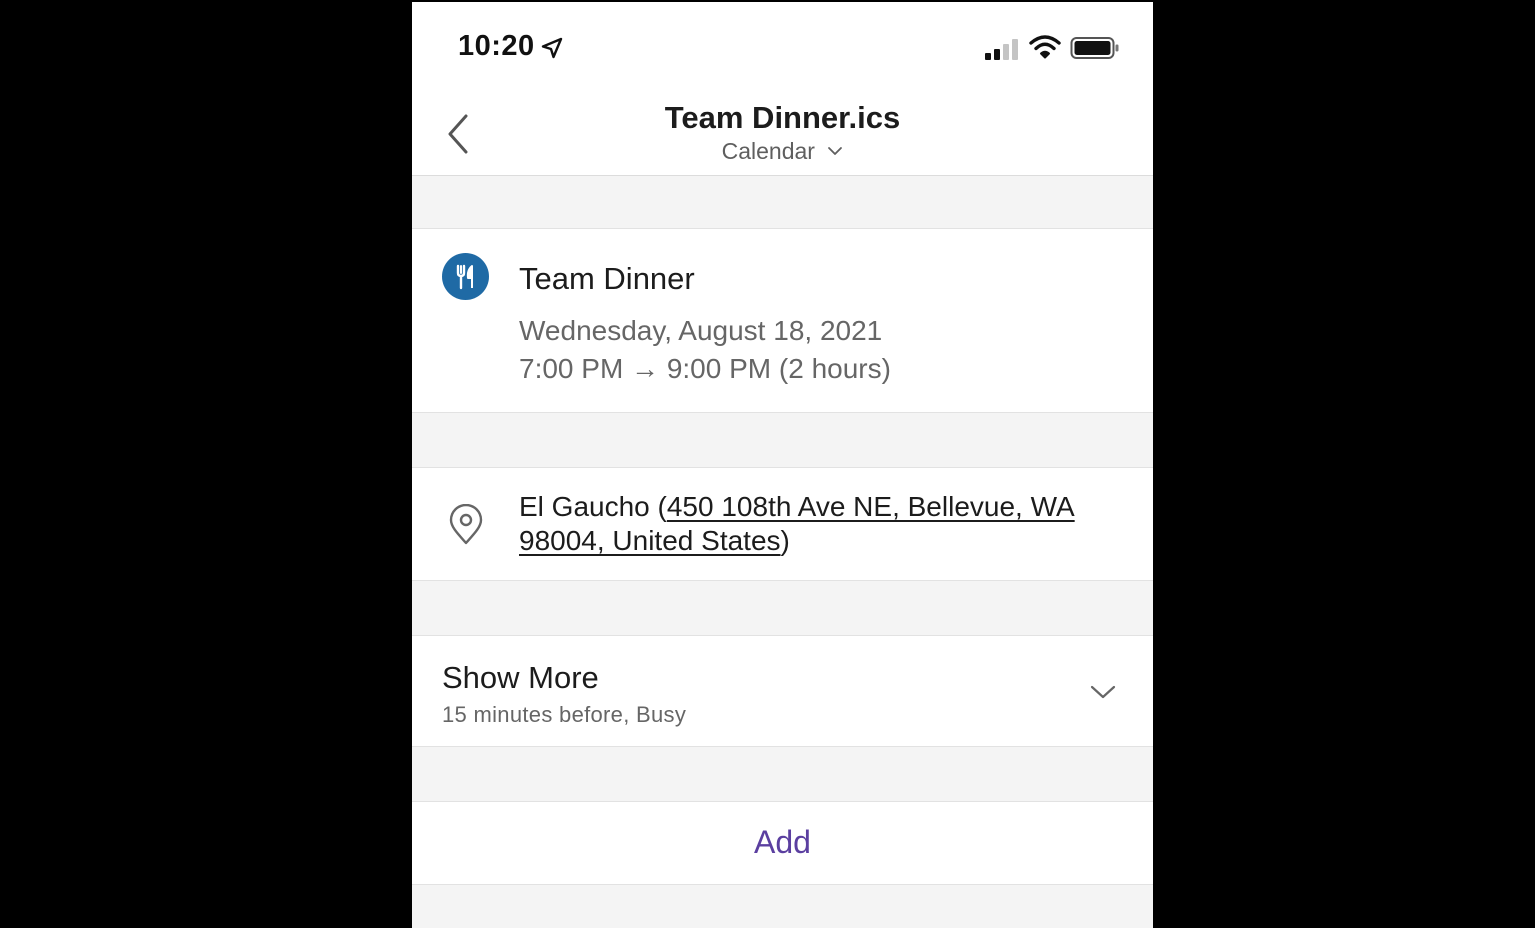 The width and height of the screenshot is (1535, 928). Describe the element at coordinates (466, 524) in the screenshot. I see `location-pin-icon` at that location.